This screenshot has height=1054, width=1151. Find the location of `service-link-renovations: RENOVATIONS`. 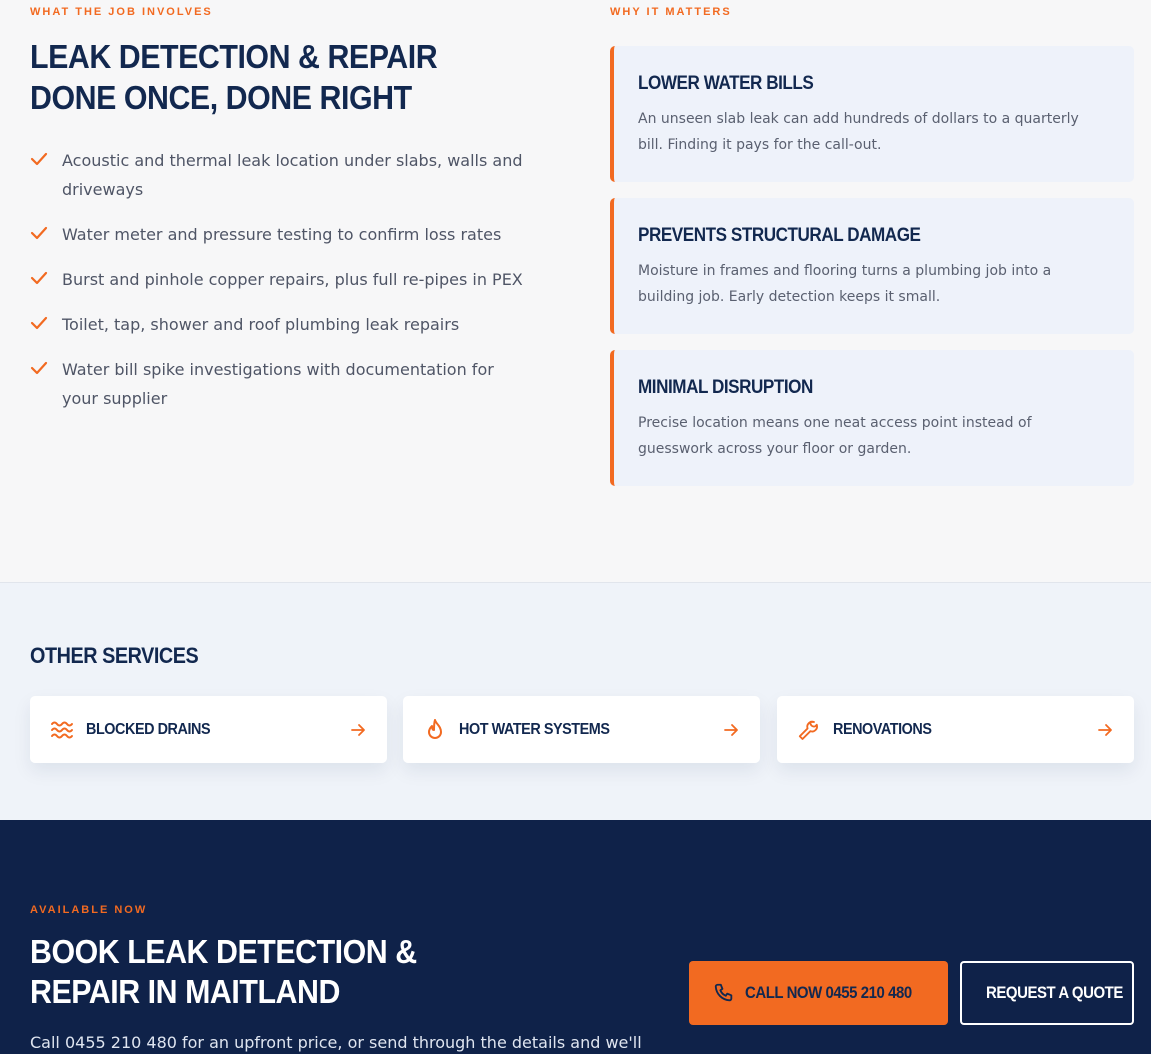

service-link-renovations: RENOVATIONS is located at coordinates (955, 729).